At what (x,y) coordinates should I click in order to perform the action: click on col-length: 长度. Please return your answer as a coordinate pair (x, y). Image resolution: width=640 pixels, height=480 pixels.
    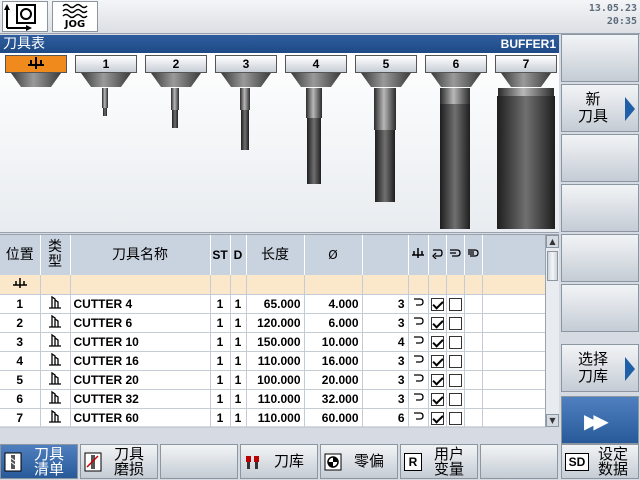
    Looking at the image, I should click on (275, 255).